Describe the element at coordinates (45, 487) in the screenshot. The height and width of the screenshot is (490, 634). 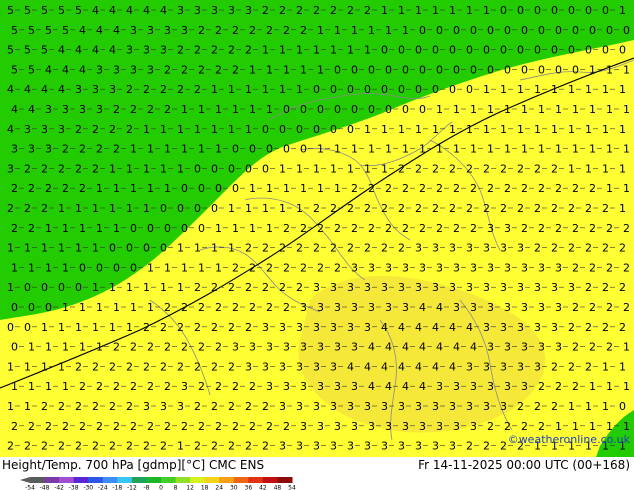
I see `legend-label: -48` at that location.